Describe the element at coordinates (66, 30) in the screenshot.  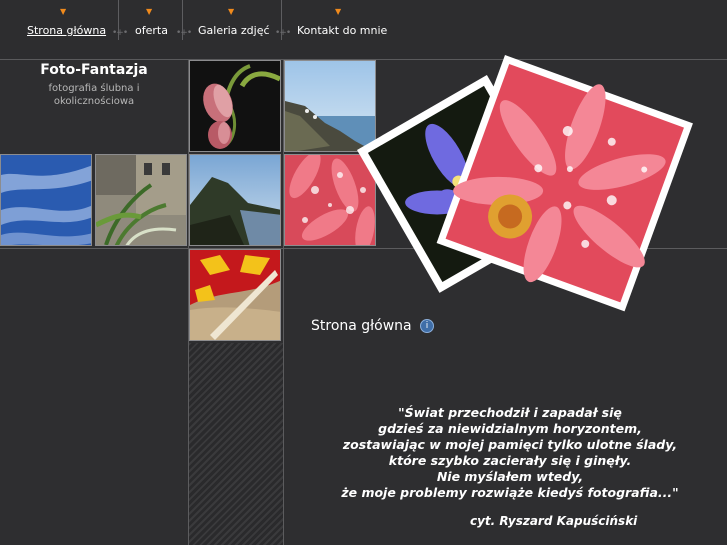
I see `nav-item-home: Strona główna` at that location.